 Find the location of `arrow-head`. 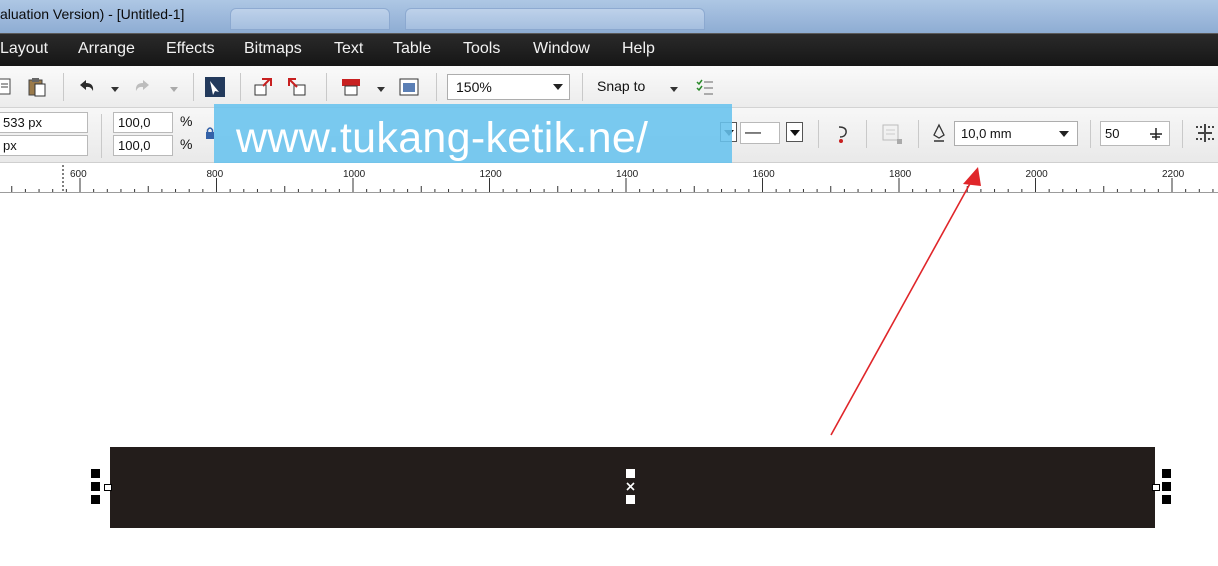

arrow-head is located at coordinates (972, 176).